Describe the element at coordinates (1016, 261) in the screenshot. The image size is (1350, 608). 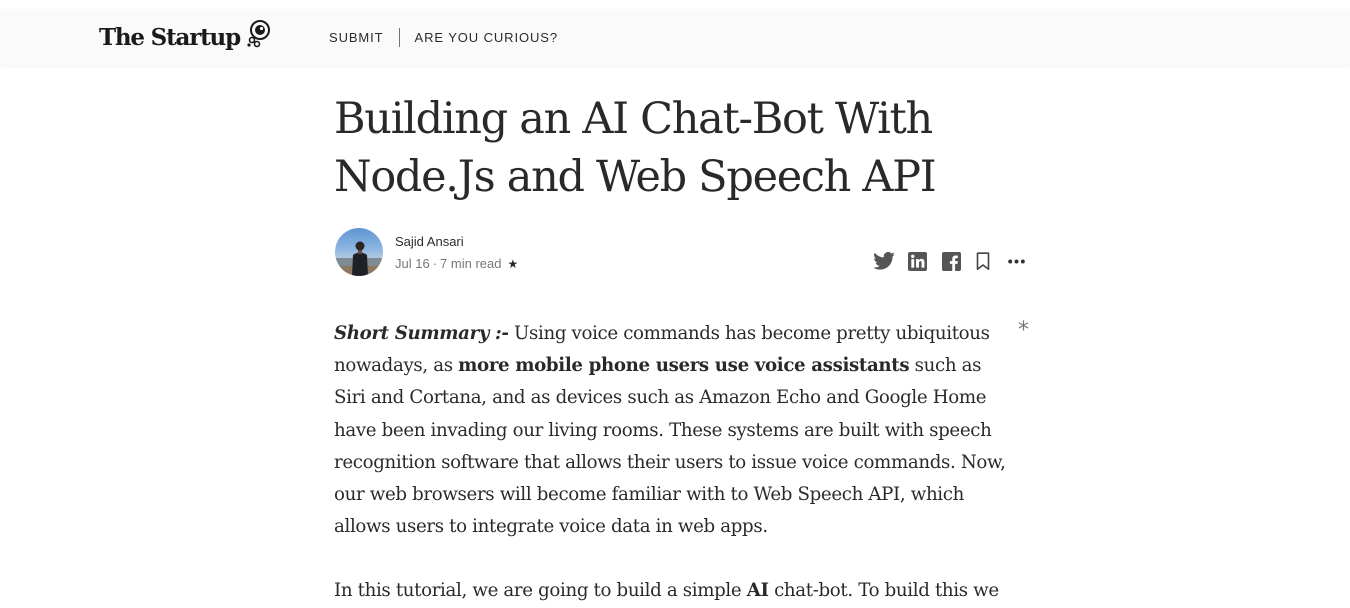
I see `more-icon` at that location.